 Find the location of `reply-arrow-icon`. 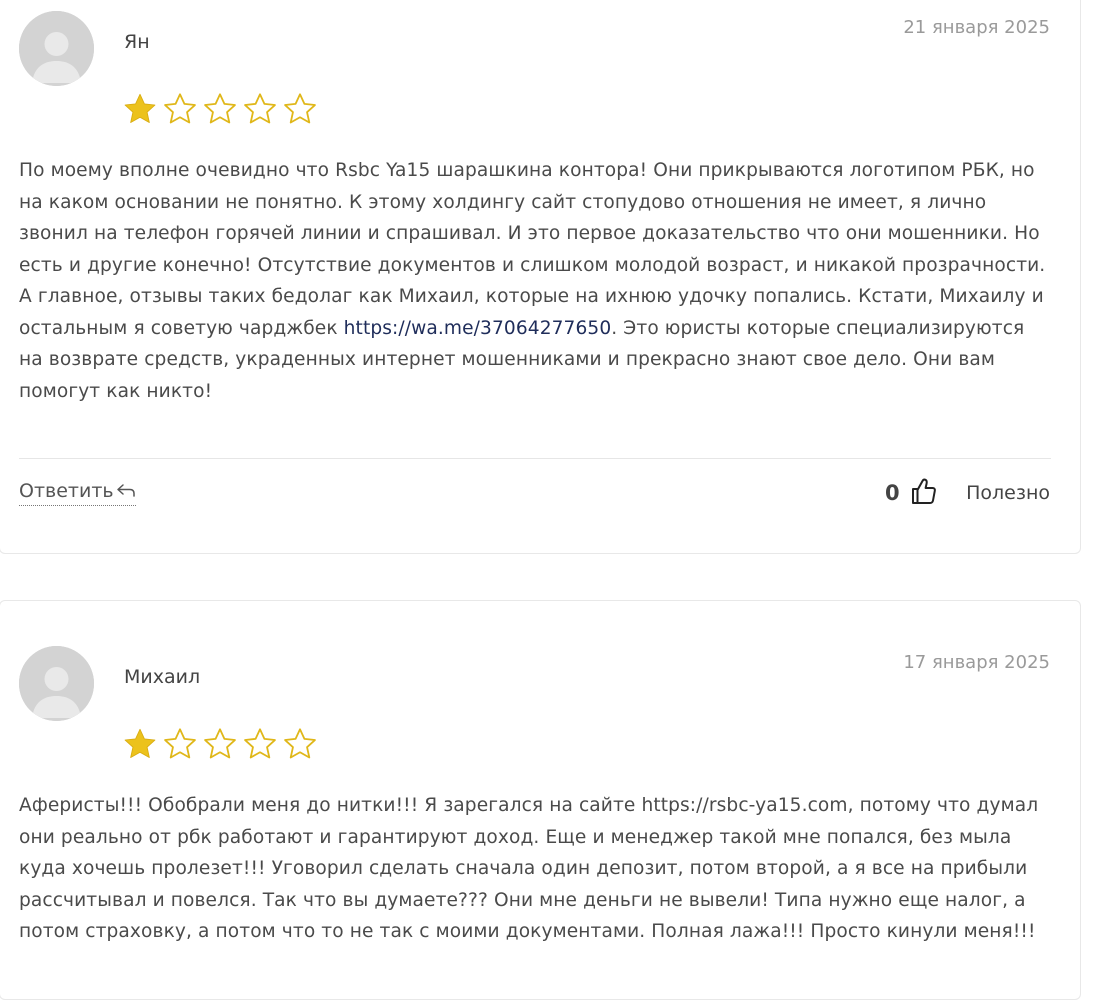

reply-arrow-icon is located at coordinates (125, 490).